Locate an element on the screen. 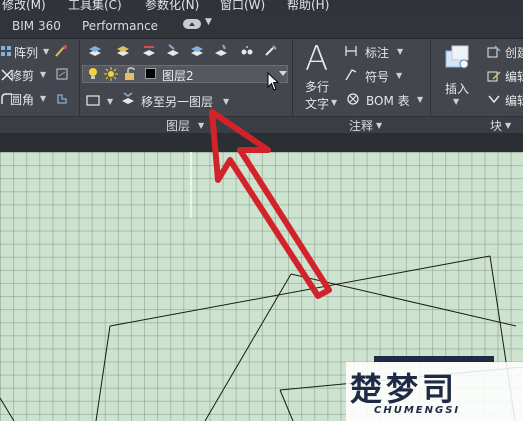  watermark: 楚梦司 CHUMENGSI is located at coordinates (434, 391).